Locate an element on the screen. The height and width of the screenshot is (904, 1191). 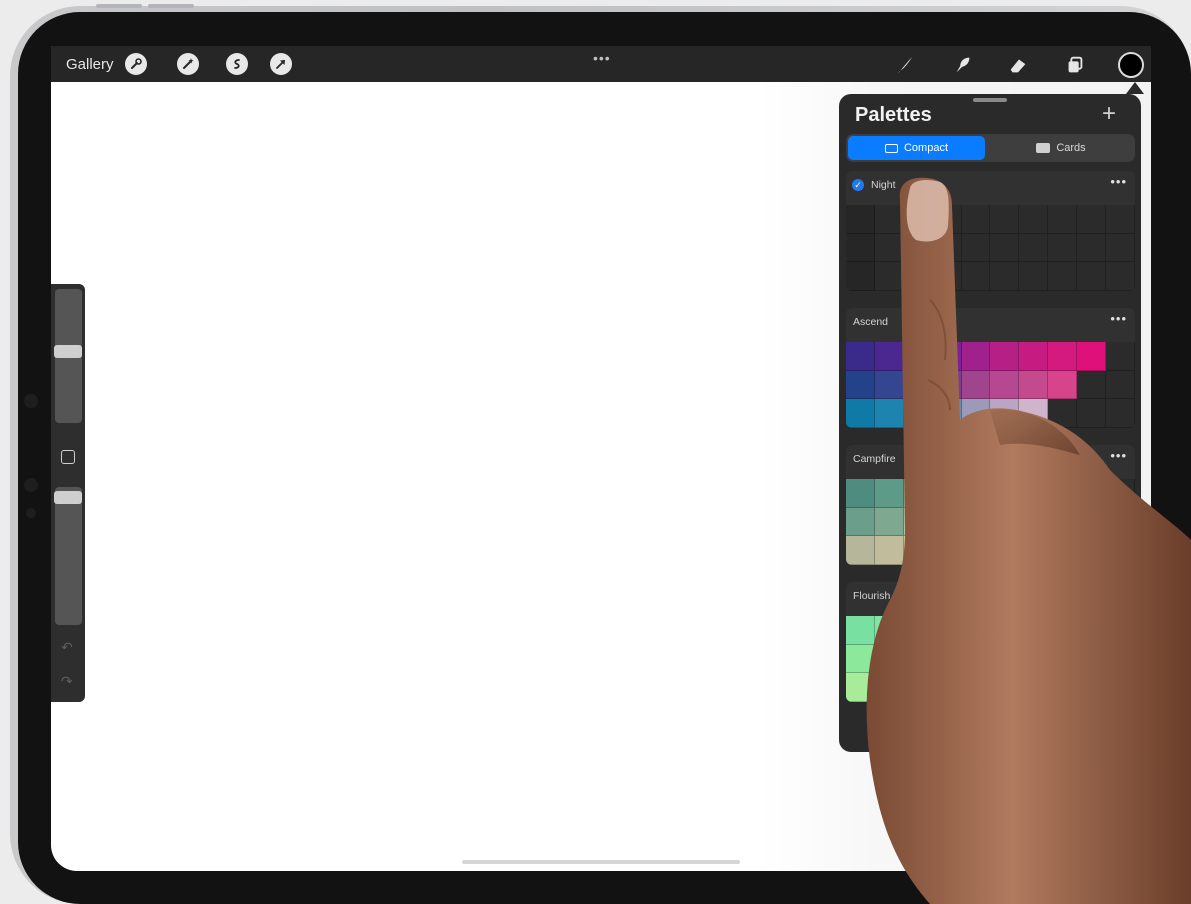
add-palette-button: + is located at coordinates (1109, 114).